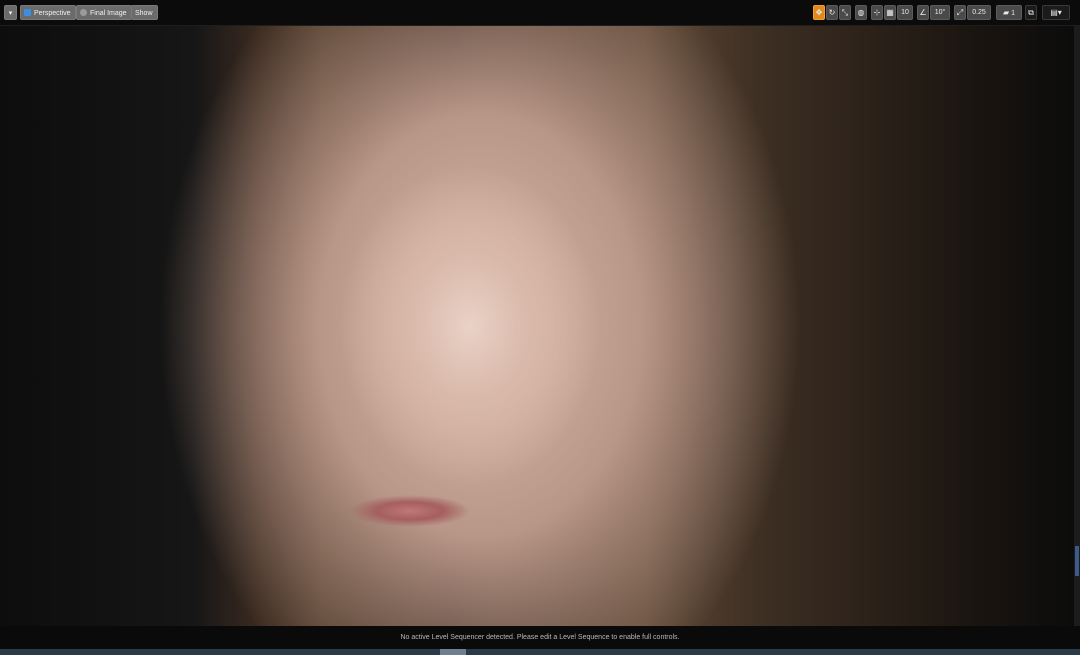  Describe the element at coordinates (453, 652) in the screenshot. I see `bottom-panel-tab` at that location.